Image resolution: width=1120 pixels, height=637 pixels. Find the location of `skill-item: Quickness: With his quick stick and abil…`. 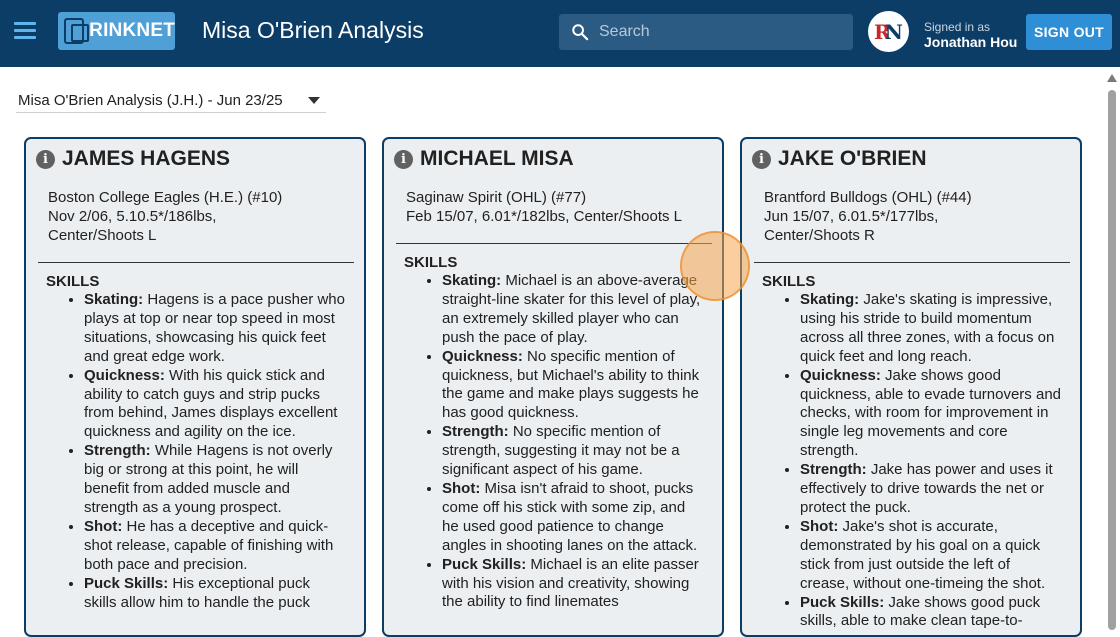

skill-item: Quickness: With his quick stick and abil… is located at coordinates (215, 405).